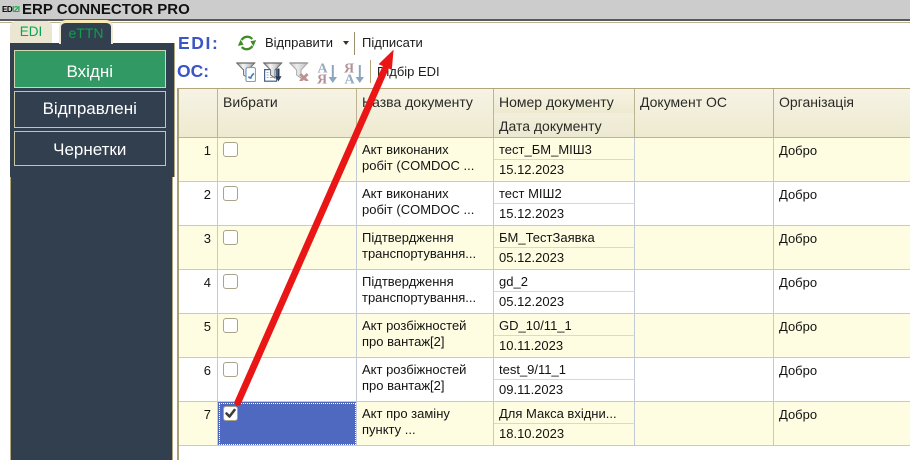 The image size is (910, 460). What do you see at coordinates (350, 79) in the screenshot?
I see `svg-text: А` at bounding box center [350, 79].